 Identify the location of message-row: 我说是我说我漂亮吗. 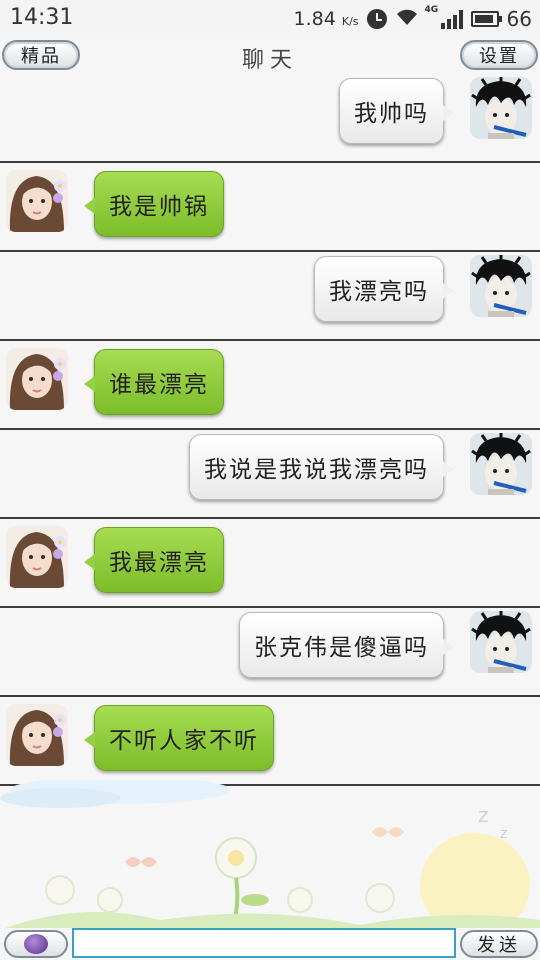
(270, 474).